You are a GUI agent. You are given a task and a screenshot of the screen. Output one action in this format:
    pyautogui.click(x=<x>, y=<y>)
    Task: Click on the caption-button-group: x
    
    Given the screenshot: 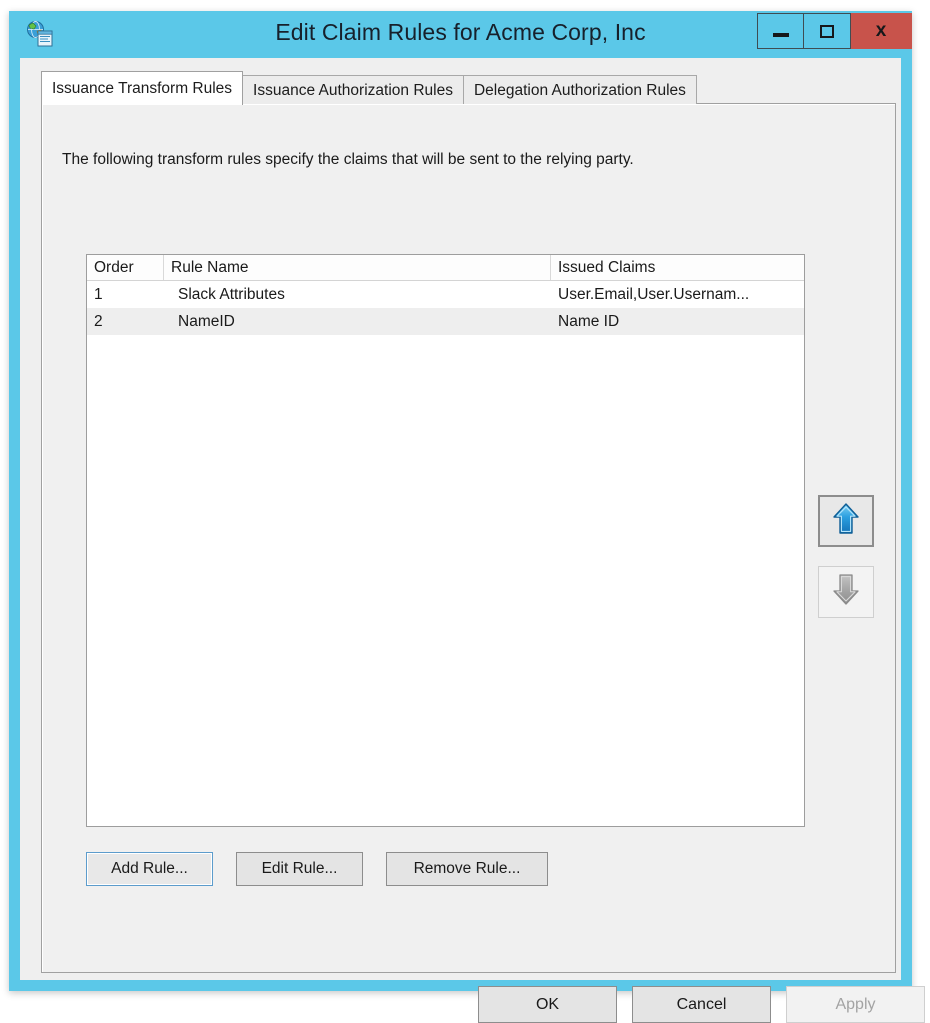 What is the action you would take?
    pyautogui.click(x=834, y=31)
    